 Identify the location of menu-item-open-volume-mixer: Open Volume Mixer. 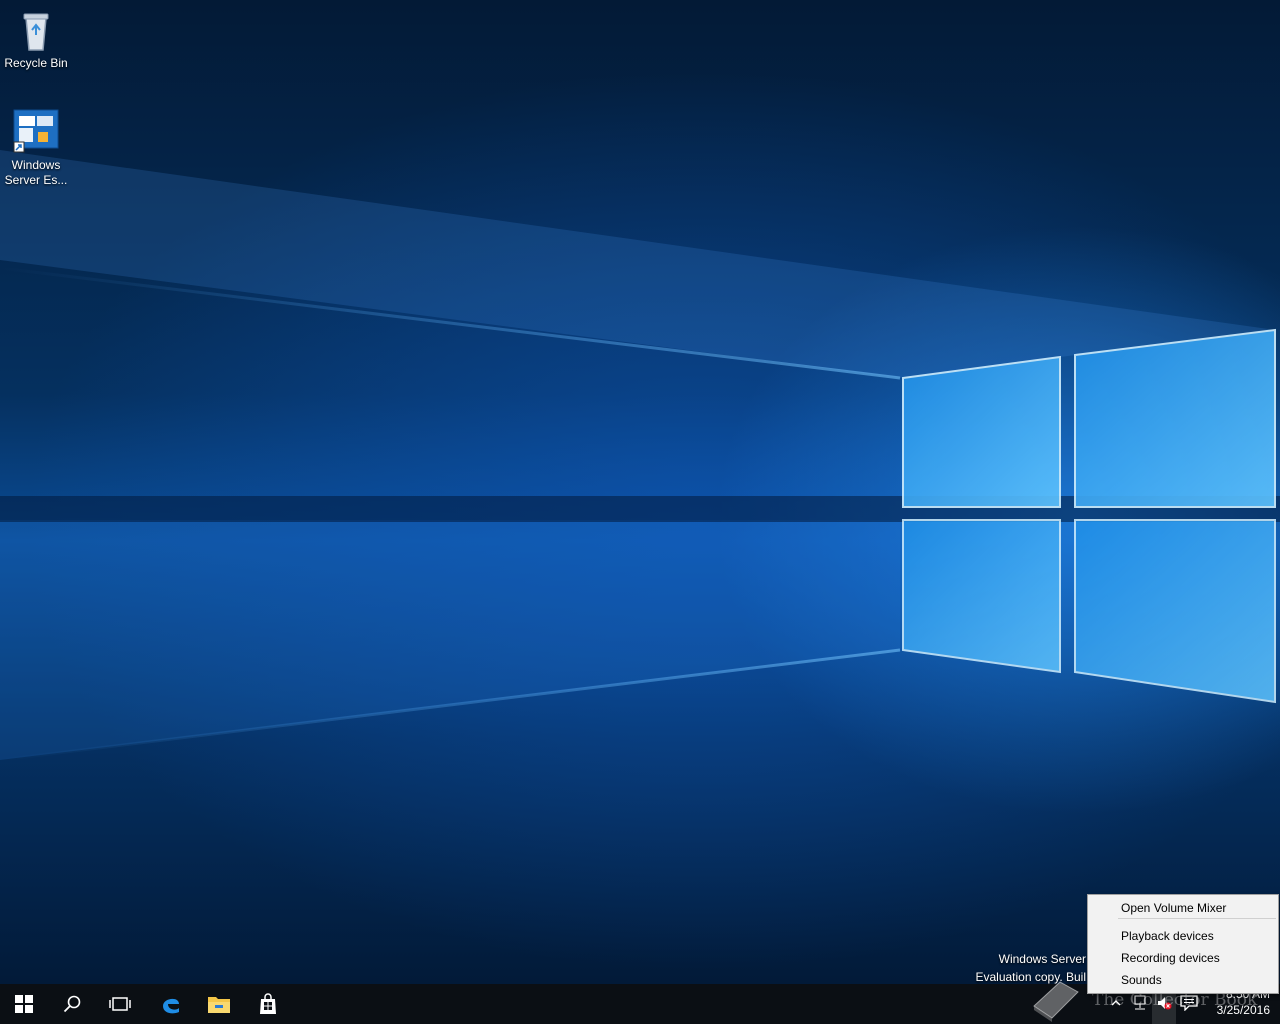
(1173, 908).